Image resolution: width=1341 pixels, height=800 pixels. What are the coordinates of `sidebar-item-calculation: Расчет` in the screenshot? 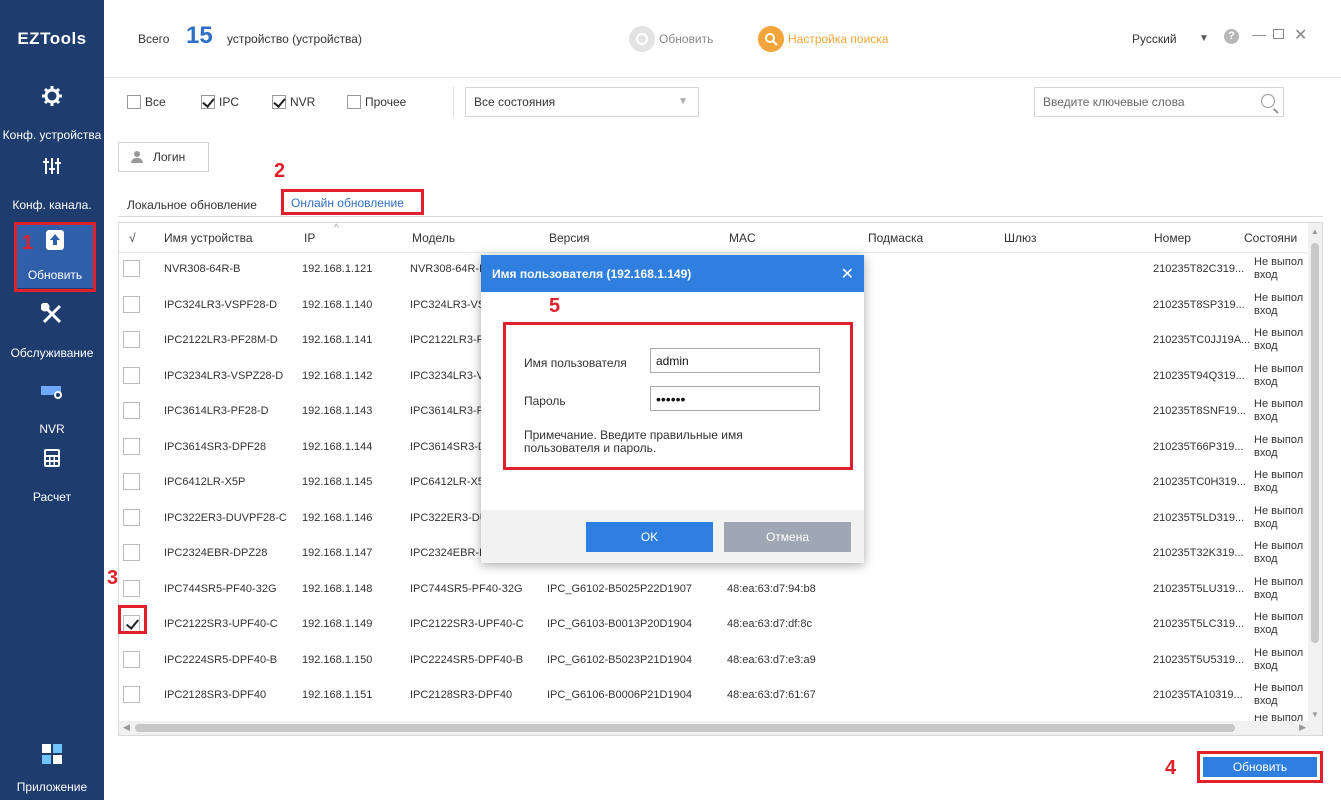 It's located at (52, 475).